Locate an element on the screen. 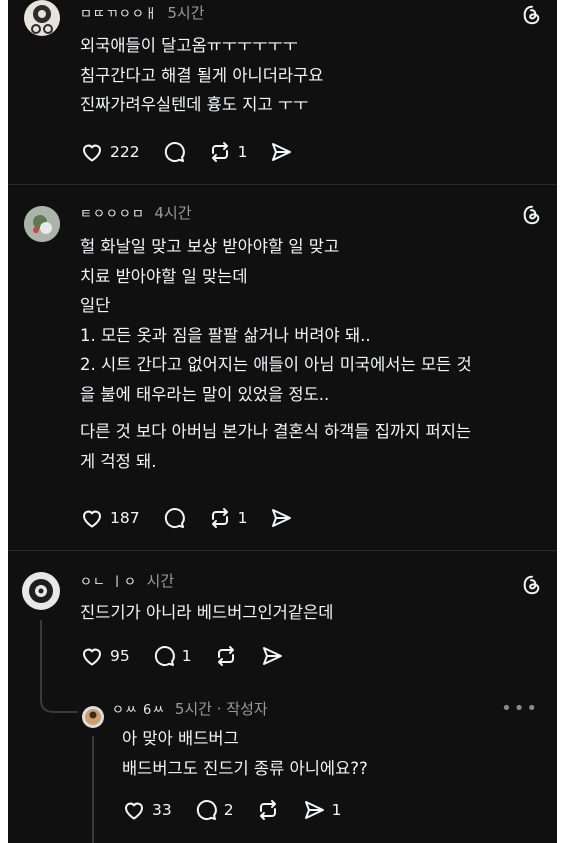  reply-meta: ㅇㅆ 6ㅆ 5시간 · 작성자 is located at coordinates (190, 708).